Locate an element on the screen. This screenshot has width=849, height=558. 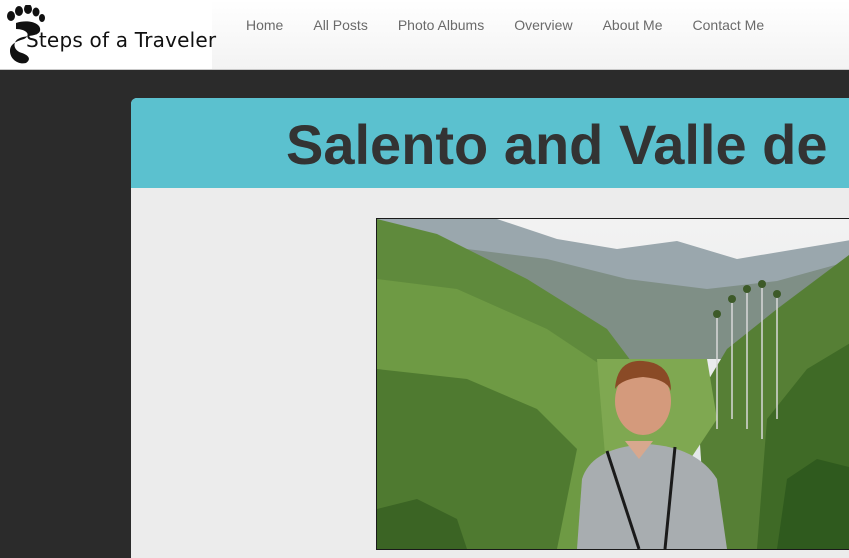
nav-all-posts: All Posts is located at coordinates (340, 25).